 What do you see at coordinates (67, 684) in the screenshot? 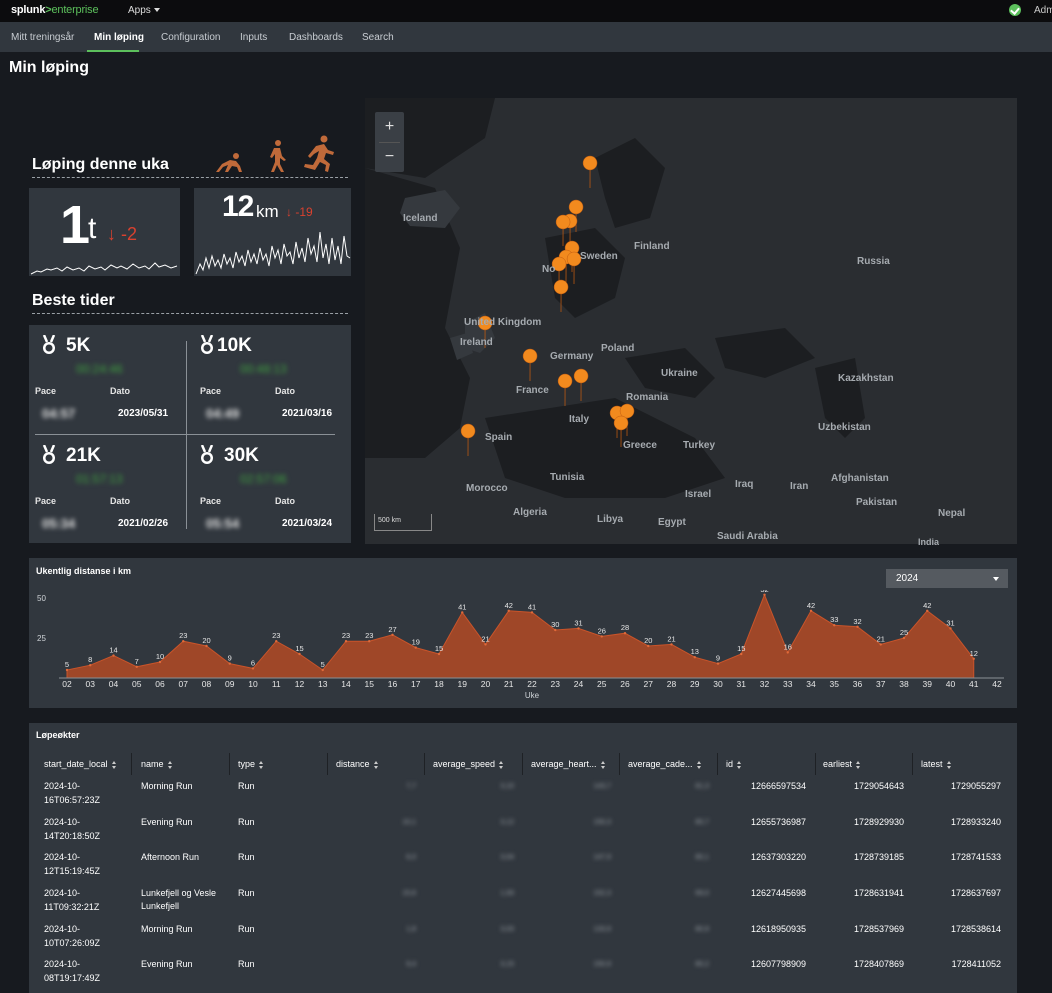
I see `x-tick-label: 02` at bounding box center [67, 684].